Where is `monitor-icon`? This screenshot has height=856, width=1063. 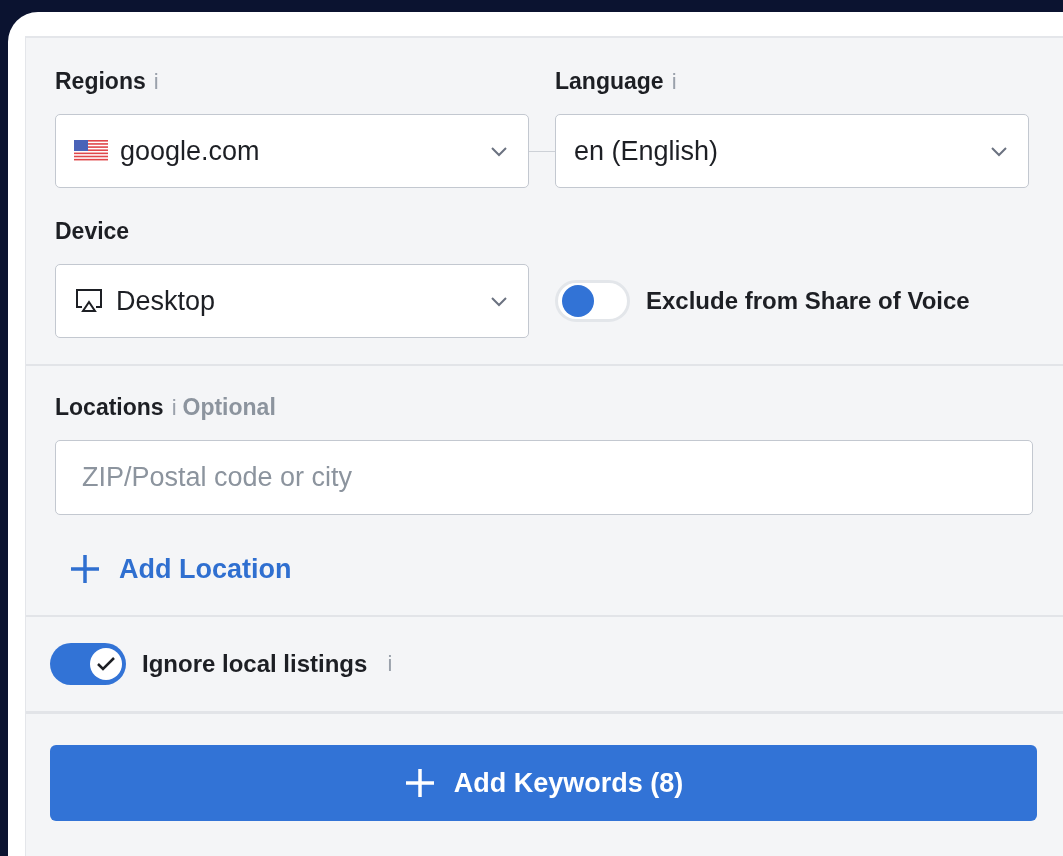 monitor-icon is located at coordinates (89, 301).